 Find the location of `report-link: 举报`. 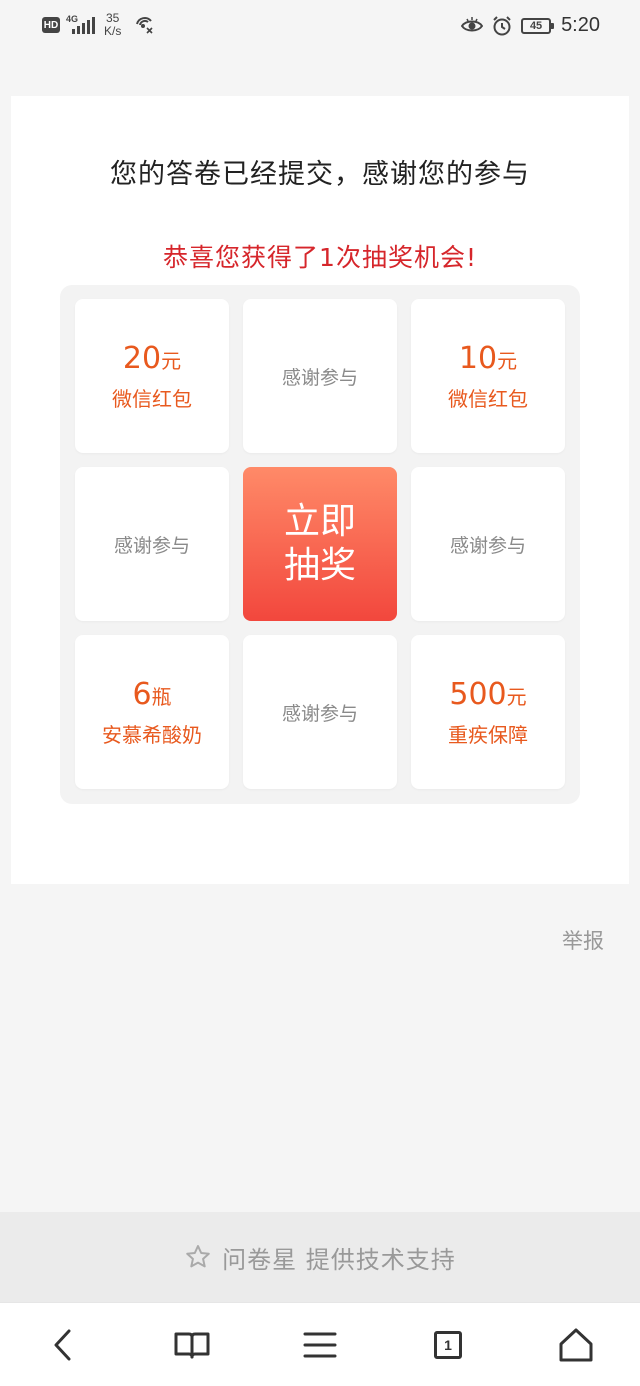

report-link: 举报 is located at coordinates (583, 940).